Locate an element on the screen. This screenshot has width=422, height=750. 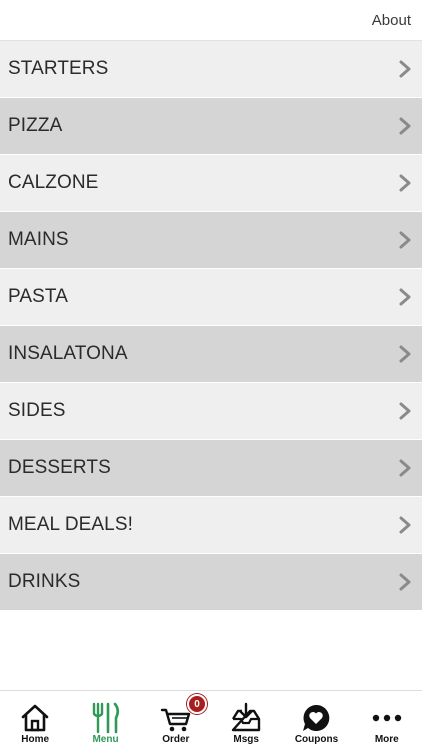
order-count-badge: 0 is located at coordinates (197, 704).